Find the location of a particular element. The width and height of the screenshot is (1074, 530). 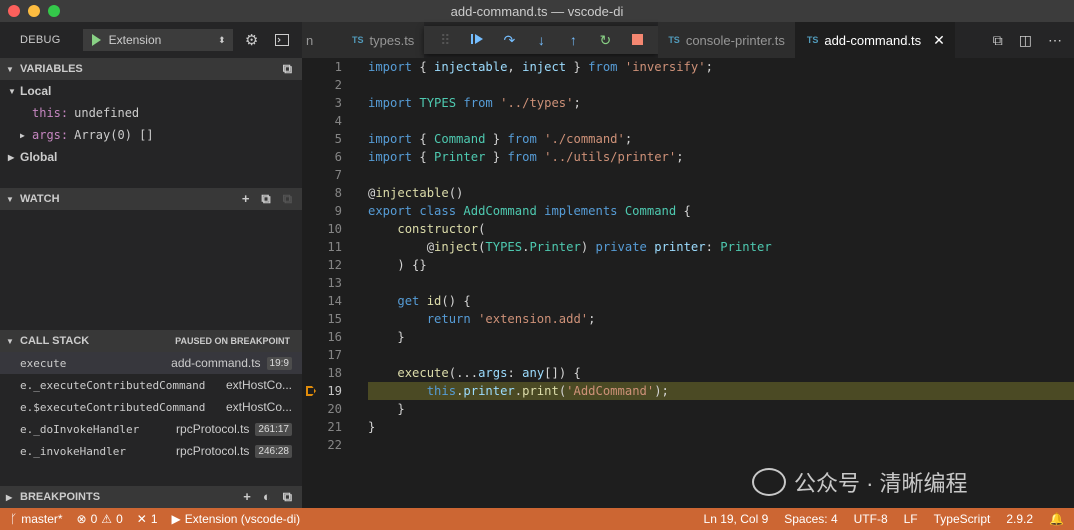

minimize-window-button is located at coordinates (34, 11).